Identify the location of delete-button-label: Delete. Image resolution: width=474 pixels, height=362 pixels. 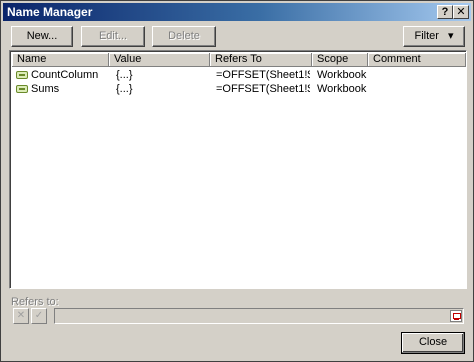
(184, 36).